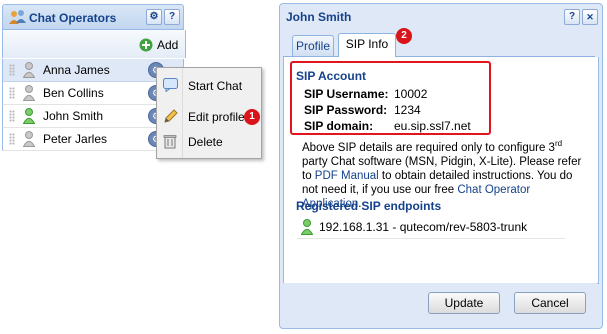 The width and height of the screenshot is (607, 334). What do you see at coordinates (404, 36) in the screenshot?
I see `step-badge-2: 2` at bounding box center [404, 36].